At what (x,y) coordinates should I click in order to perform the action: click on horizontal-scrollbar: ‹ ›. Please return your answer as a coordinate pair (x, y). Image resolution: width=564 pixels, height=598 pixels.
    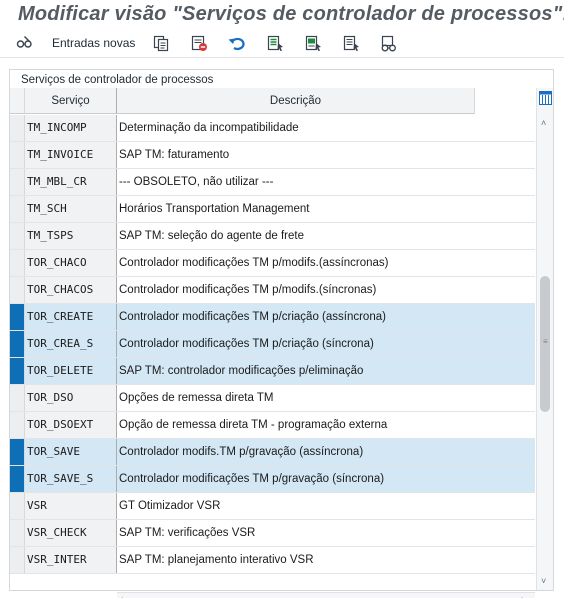
    Looking at the image, I should click on (326, 595).